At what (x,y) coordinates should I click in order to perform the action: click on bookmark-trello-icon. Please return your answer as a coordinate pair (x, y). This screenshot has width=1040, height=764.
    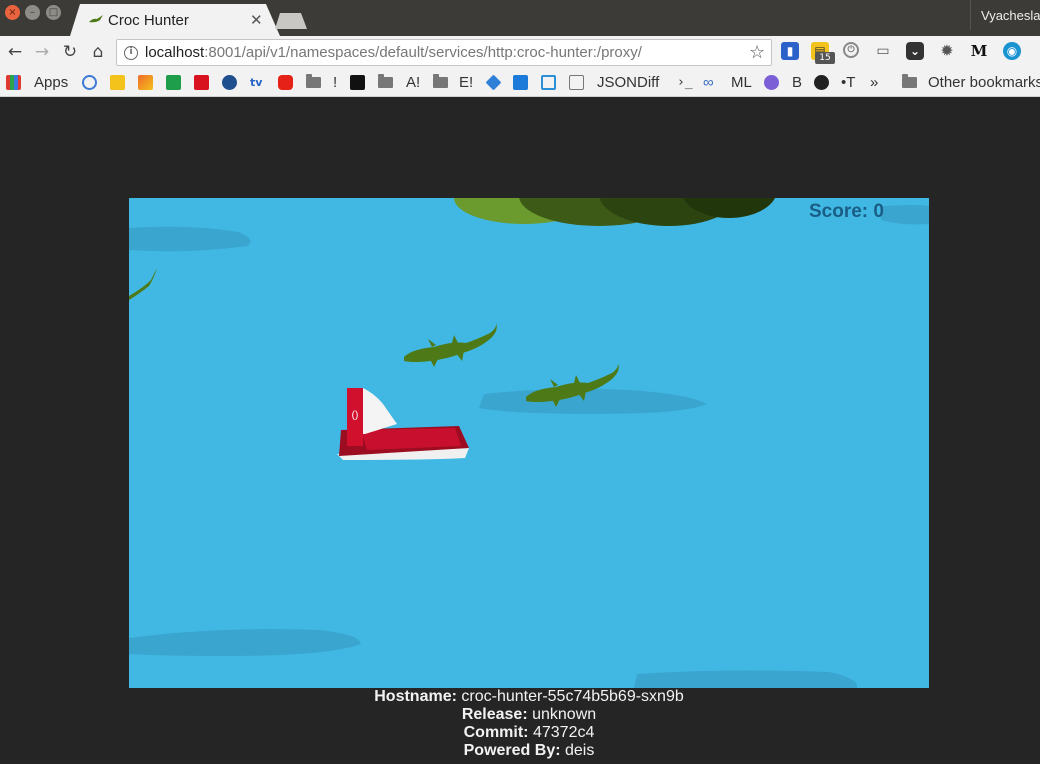
    Looking at the image, I should click on (520, 82).